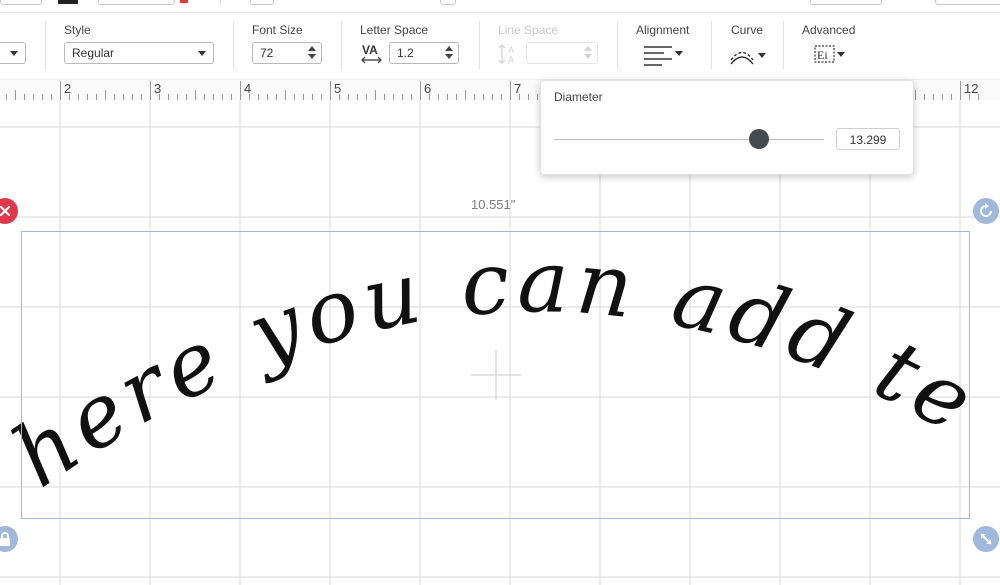 This screenshot has height=585, width=1000. Describe the element at coordinates (5, 539) in the screenshot. I see `lock-icon` at that location.